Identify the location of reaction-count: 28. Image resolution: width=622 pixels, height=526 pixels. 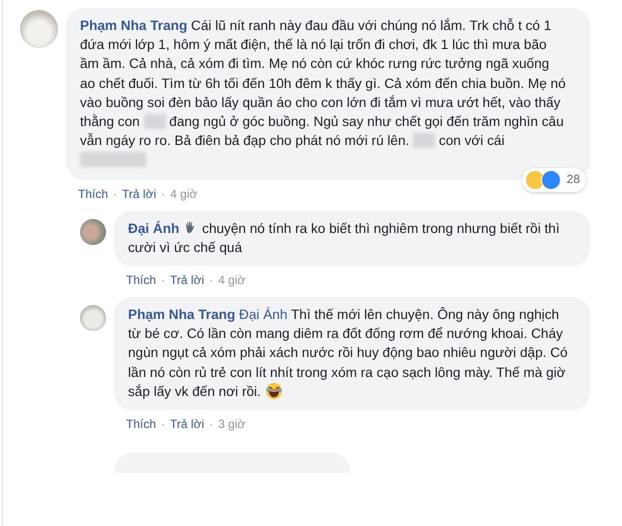
(554, 180).